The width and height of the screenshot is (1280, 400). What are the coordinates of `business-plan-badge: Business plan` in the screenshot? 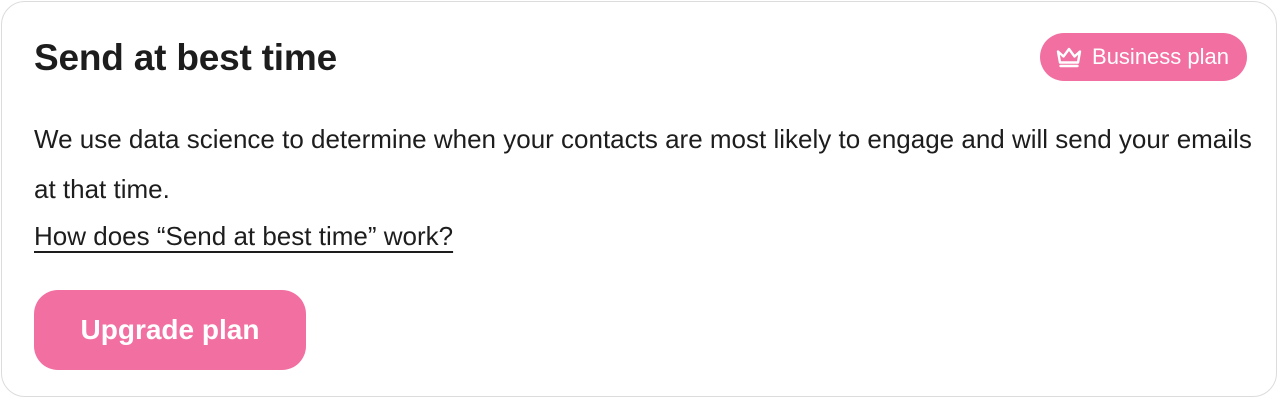 It's located at (1143, 57).